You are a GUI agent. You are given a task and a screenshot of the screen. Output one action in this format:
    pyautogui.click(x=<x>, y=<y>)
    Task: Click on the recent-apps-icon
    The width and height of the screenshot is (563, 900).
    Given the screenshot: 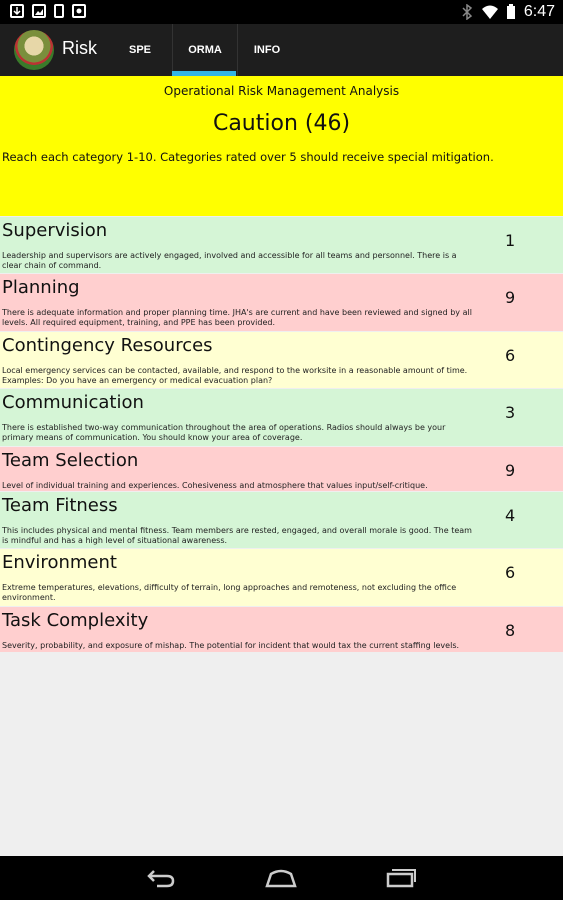 What is the action you would take?
    pyautogui.click(x=401, y=877)
    